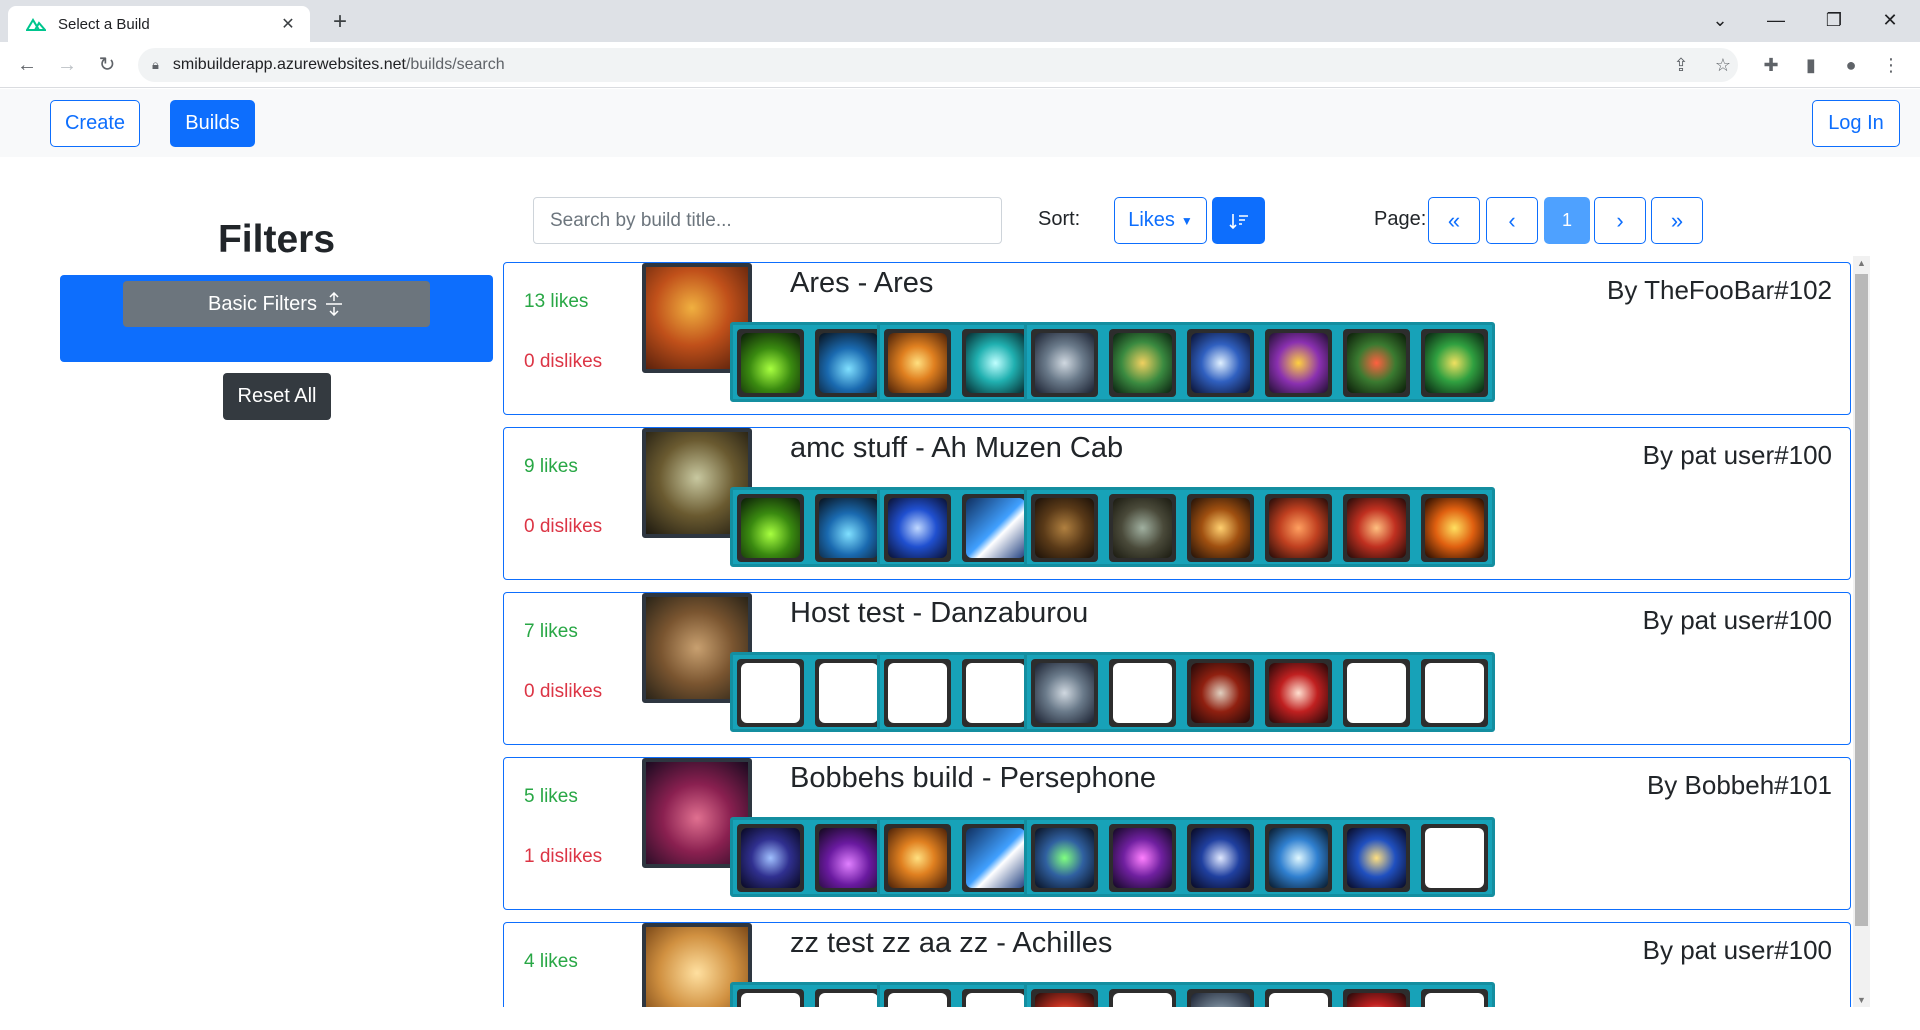 Image resolution: width=1920 pixels, height=1030 pixels. Describe the element at coordinates (1160, 220) in the screenshot. I see `sort-select: Likes ▼` at that location.